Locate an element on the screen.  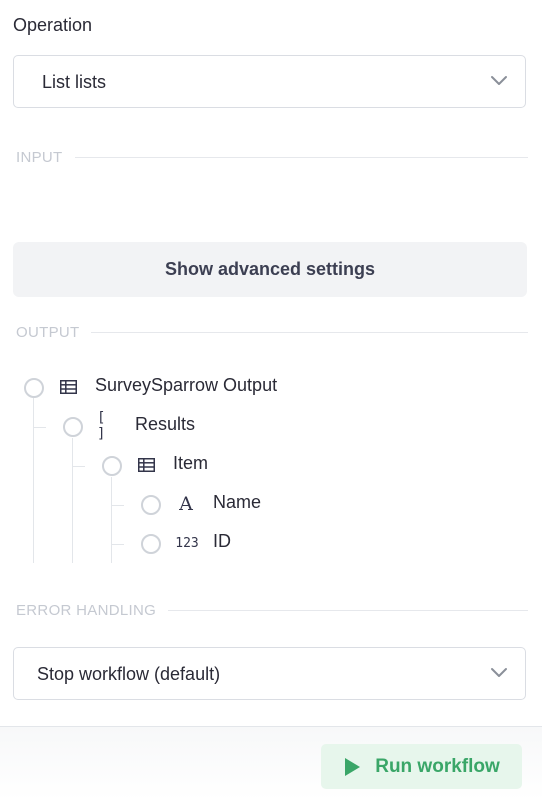
error-handling-select: Stop workflow (default) is located at coordinates (269, 673).